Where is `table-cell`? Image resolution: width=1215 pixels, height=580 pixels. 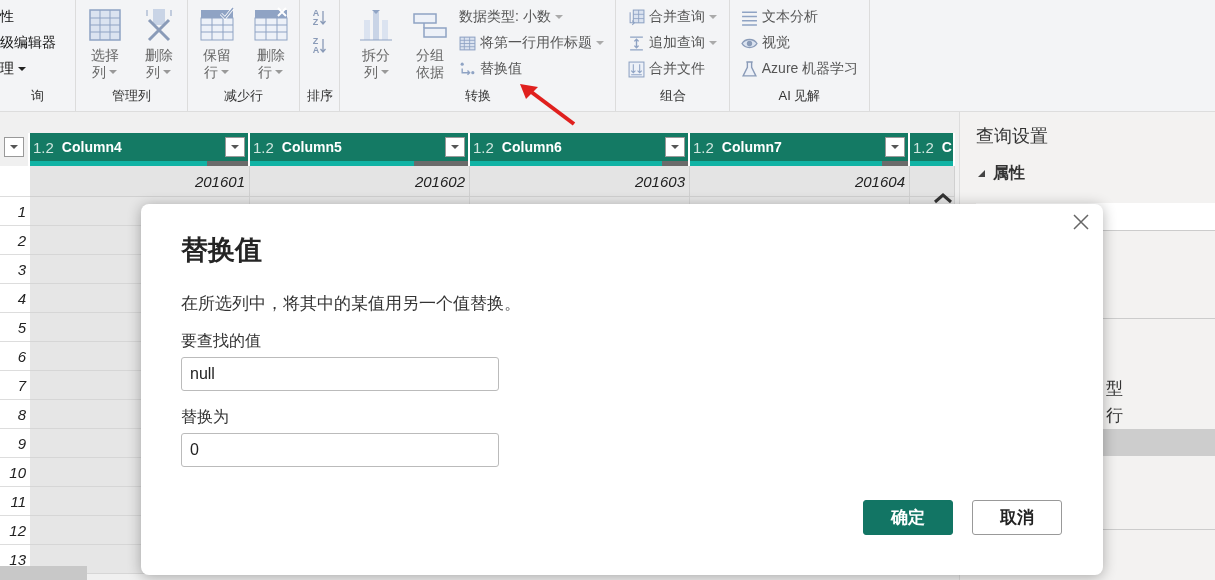 table-cell is located at coordinates (932, 181).